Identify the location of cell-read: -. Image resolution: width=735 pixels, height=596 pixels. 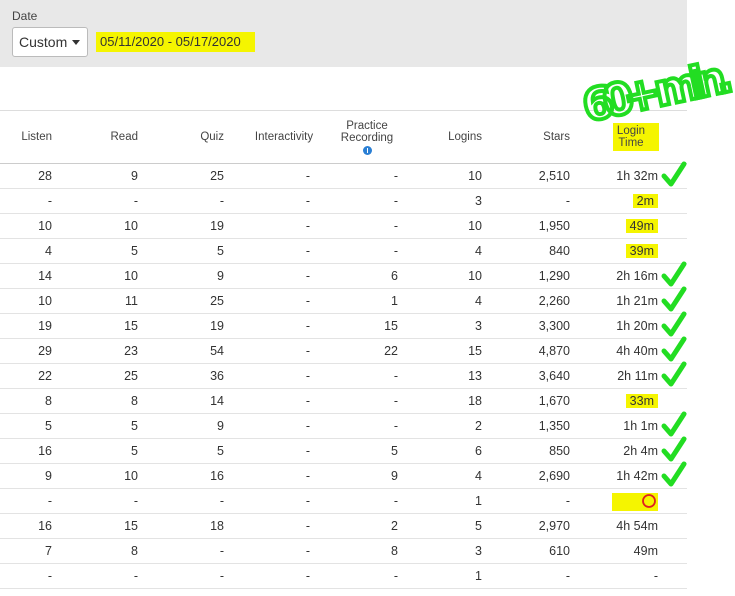
(99, 501).